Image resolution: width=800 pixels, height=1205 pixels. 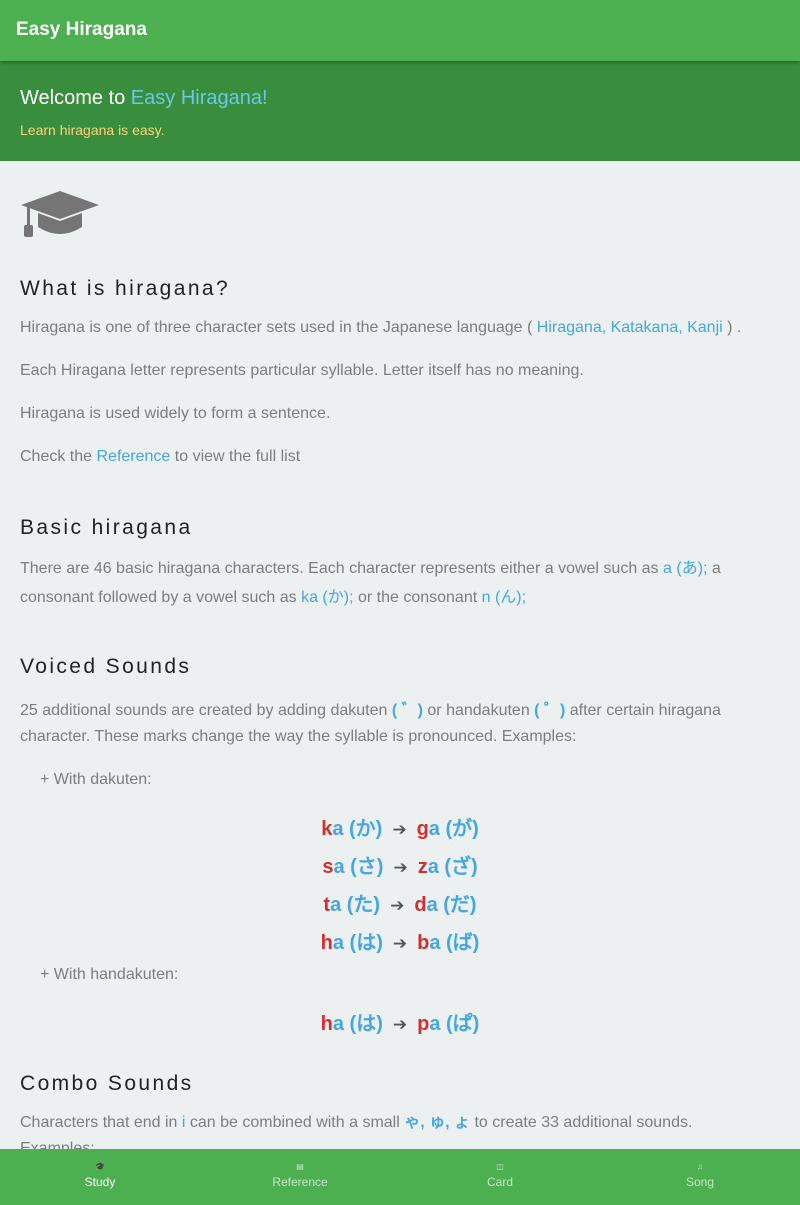 I want to click on welcome-heading: Welcome to Easy Hiragana!, so click(x=144, y=98).